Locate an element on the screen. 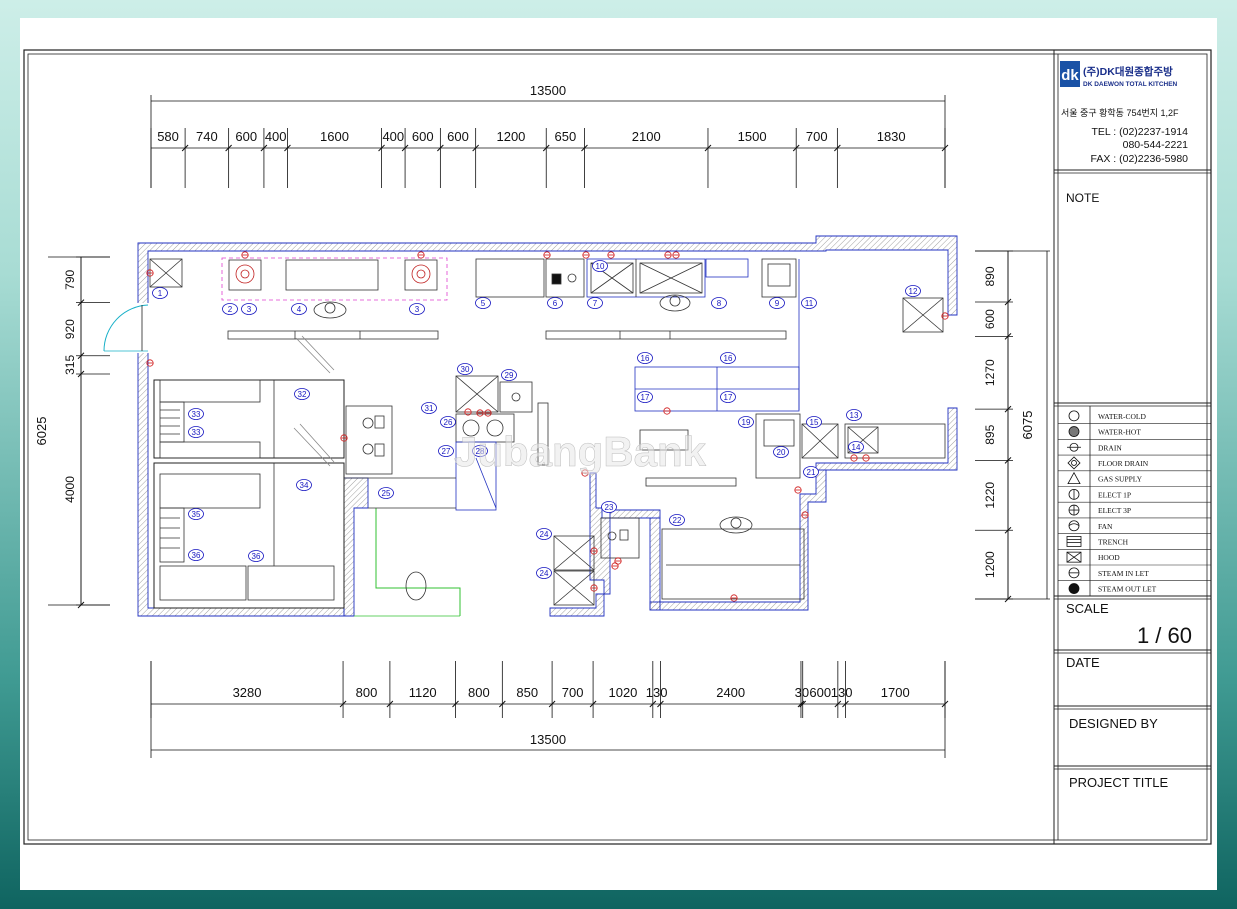  equipment-number: 5 is located at coordinates (483, 303).